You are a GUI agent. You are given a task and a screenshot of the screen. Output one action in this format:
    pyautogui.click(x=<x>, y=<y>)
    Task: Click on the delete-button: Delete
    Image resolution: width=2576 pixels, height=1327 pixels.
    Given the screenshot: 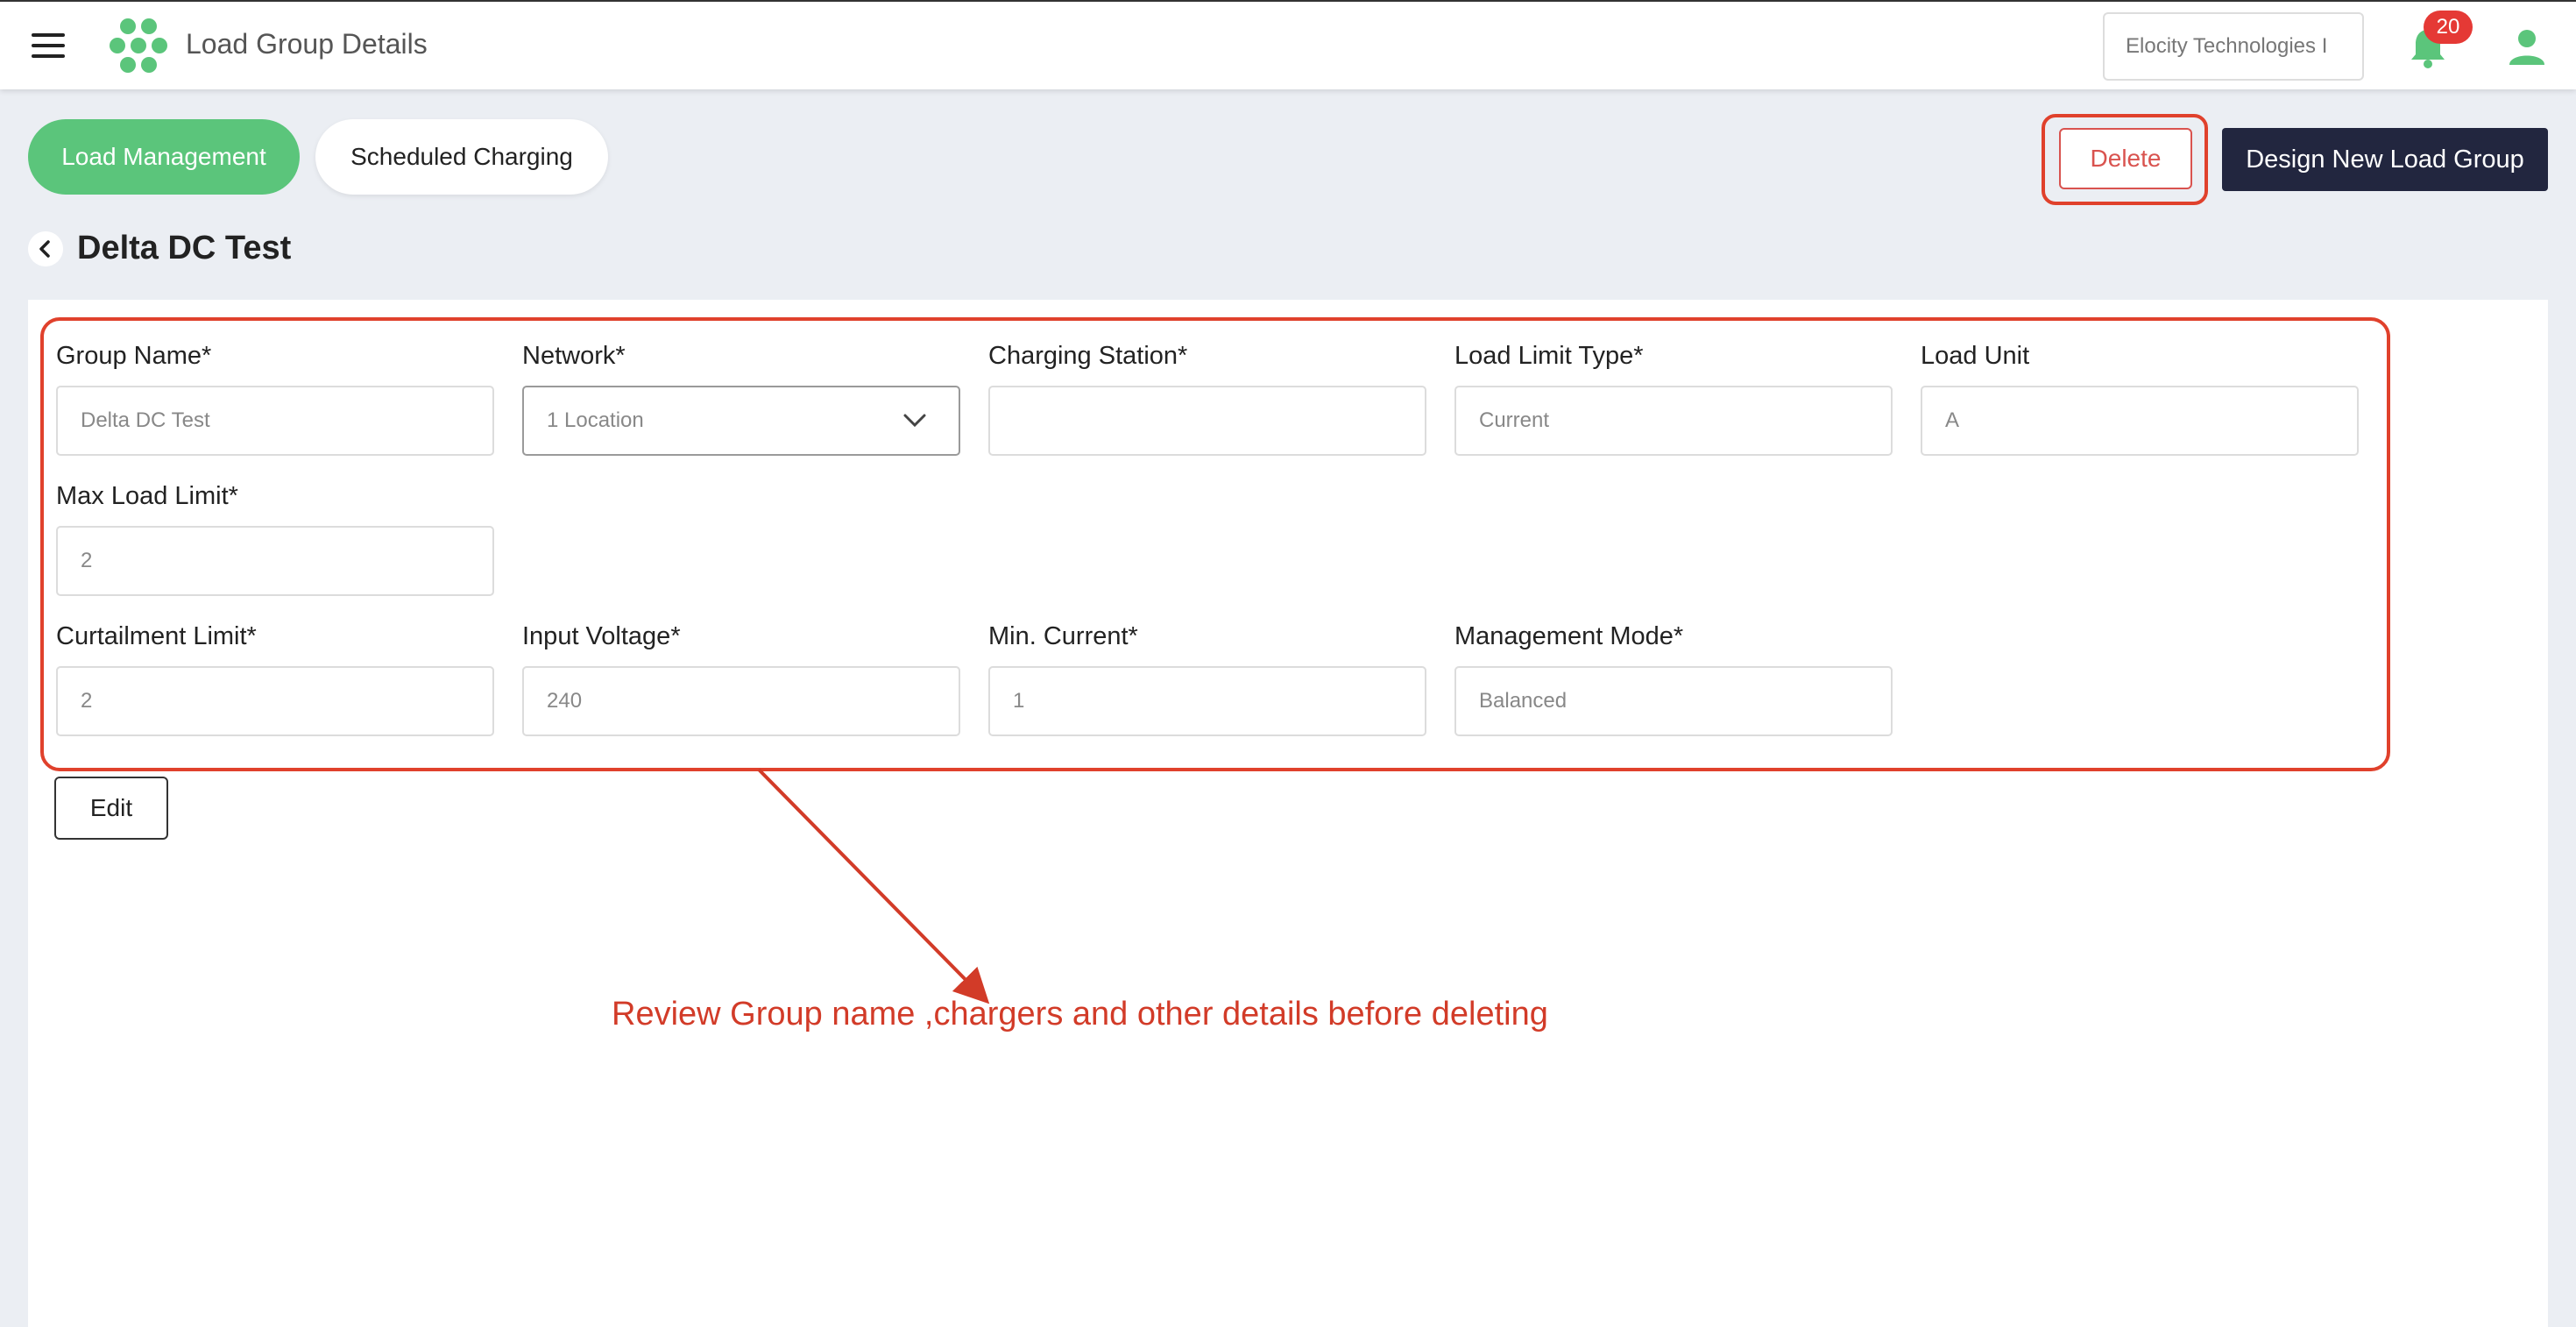 What is the action you would take?
    pyautogui.click(x=2125, y=158)
    